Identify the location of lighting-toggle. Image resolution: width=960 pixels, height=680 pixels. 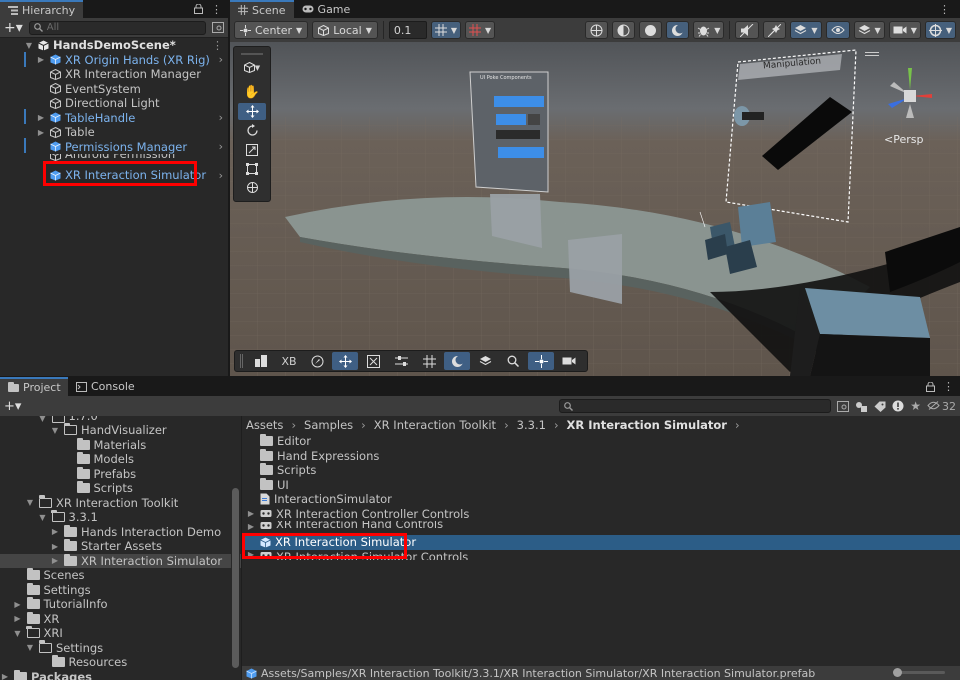
(678, 30).